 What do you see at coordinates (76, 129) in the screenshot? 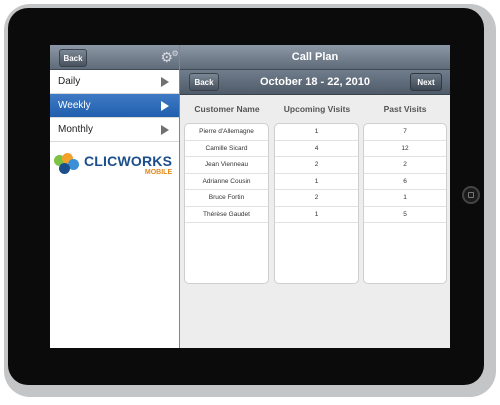
I see `sidebar-item-label: Monthly` at bounding box center [76, 129].